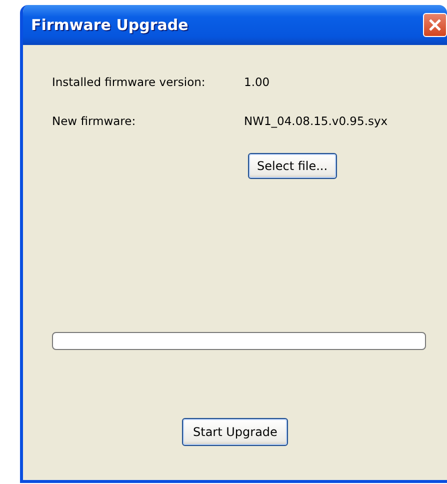  I want to click on close-icon, so click(435, 25).